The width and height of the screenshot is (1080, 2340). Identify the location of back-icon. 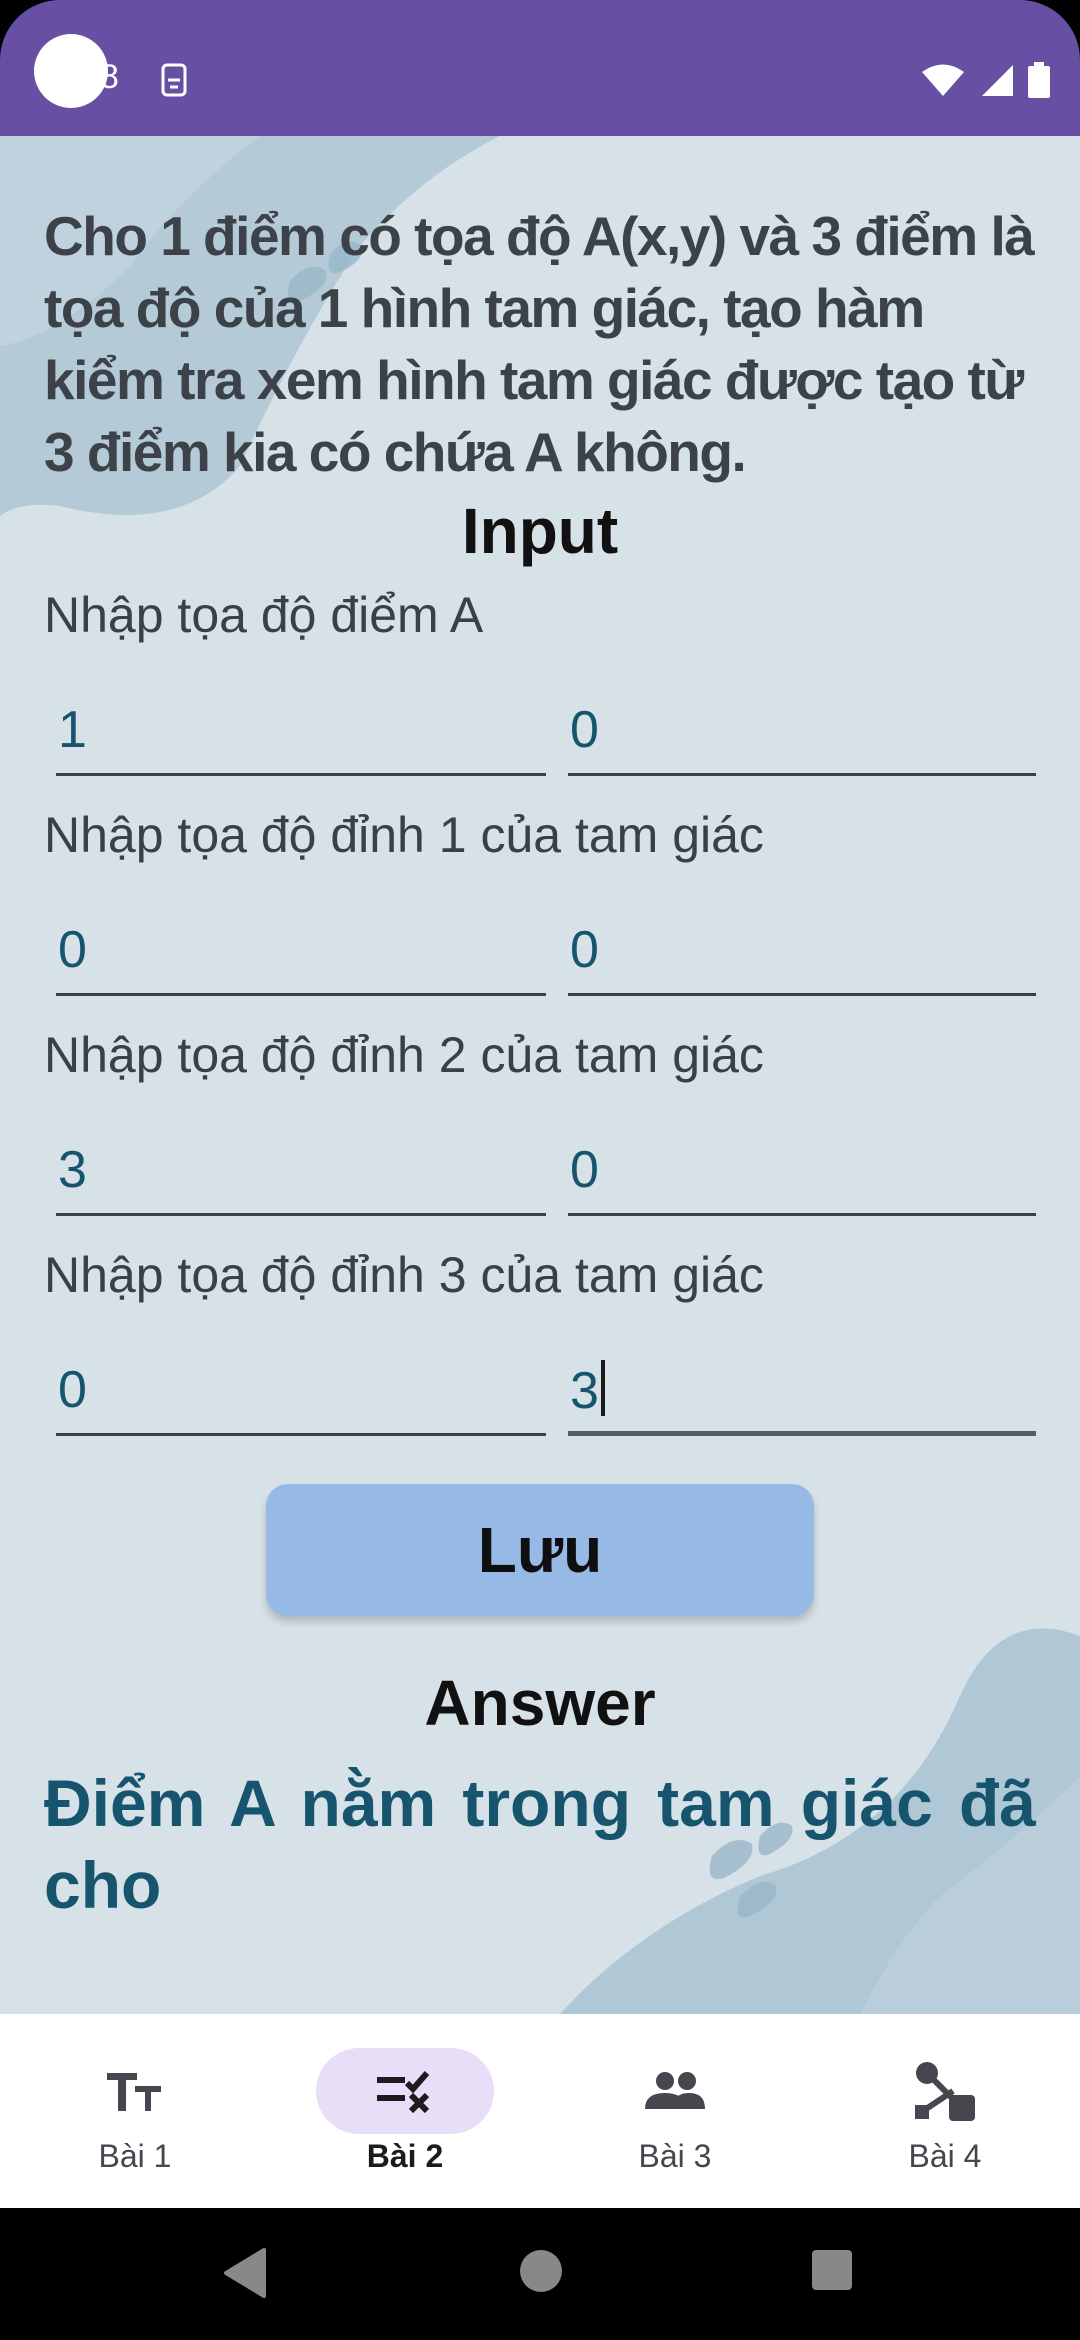
(244, 2273).